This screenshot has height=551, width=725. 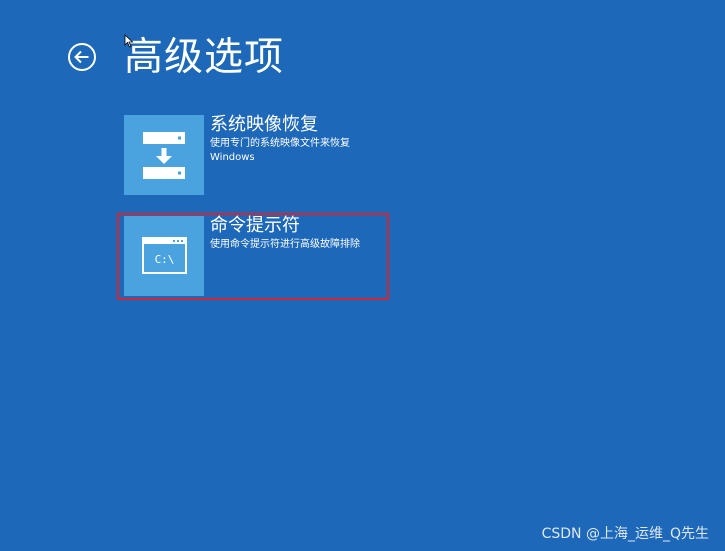 I want to click on command-prompt-icon-box: C:\, so click(x=164, y=256).